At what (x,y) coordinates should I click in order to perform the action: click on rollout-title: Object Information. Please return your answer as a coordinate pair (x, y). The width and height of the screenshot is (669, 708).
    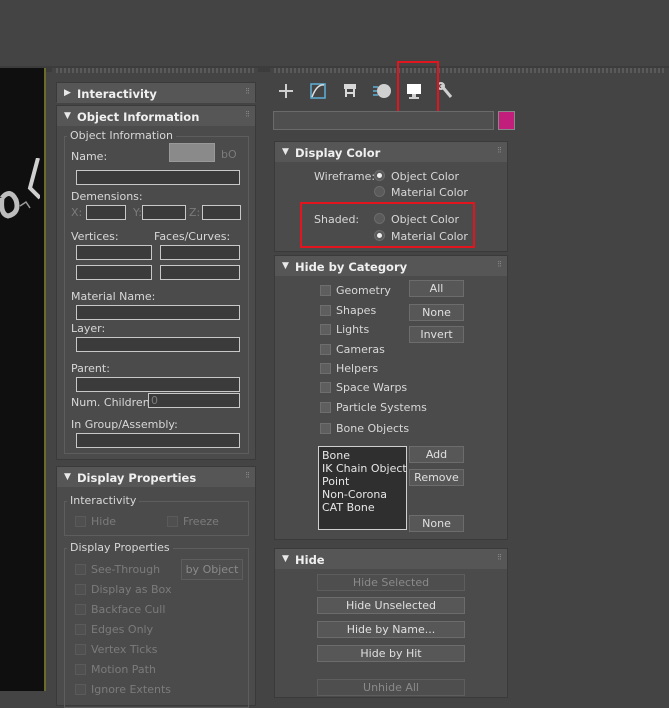
    Looking at the image, I should click on (138, 117).